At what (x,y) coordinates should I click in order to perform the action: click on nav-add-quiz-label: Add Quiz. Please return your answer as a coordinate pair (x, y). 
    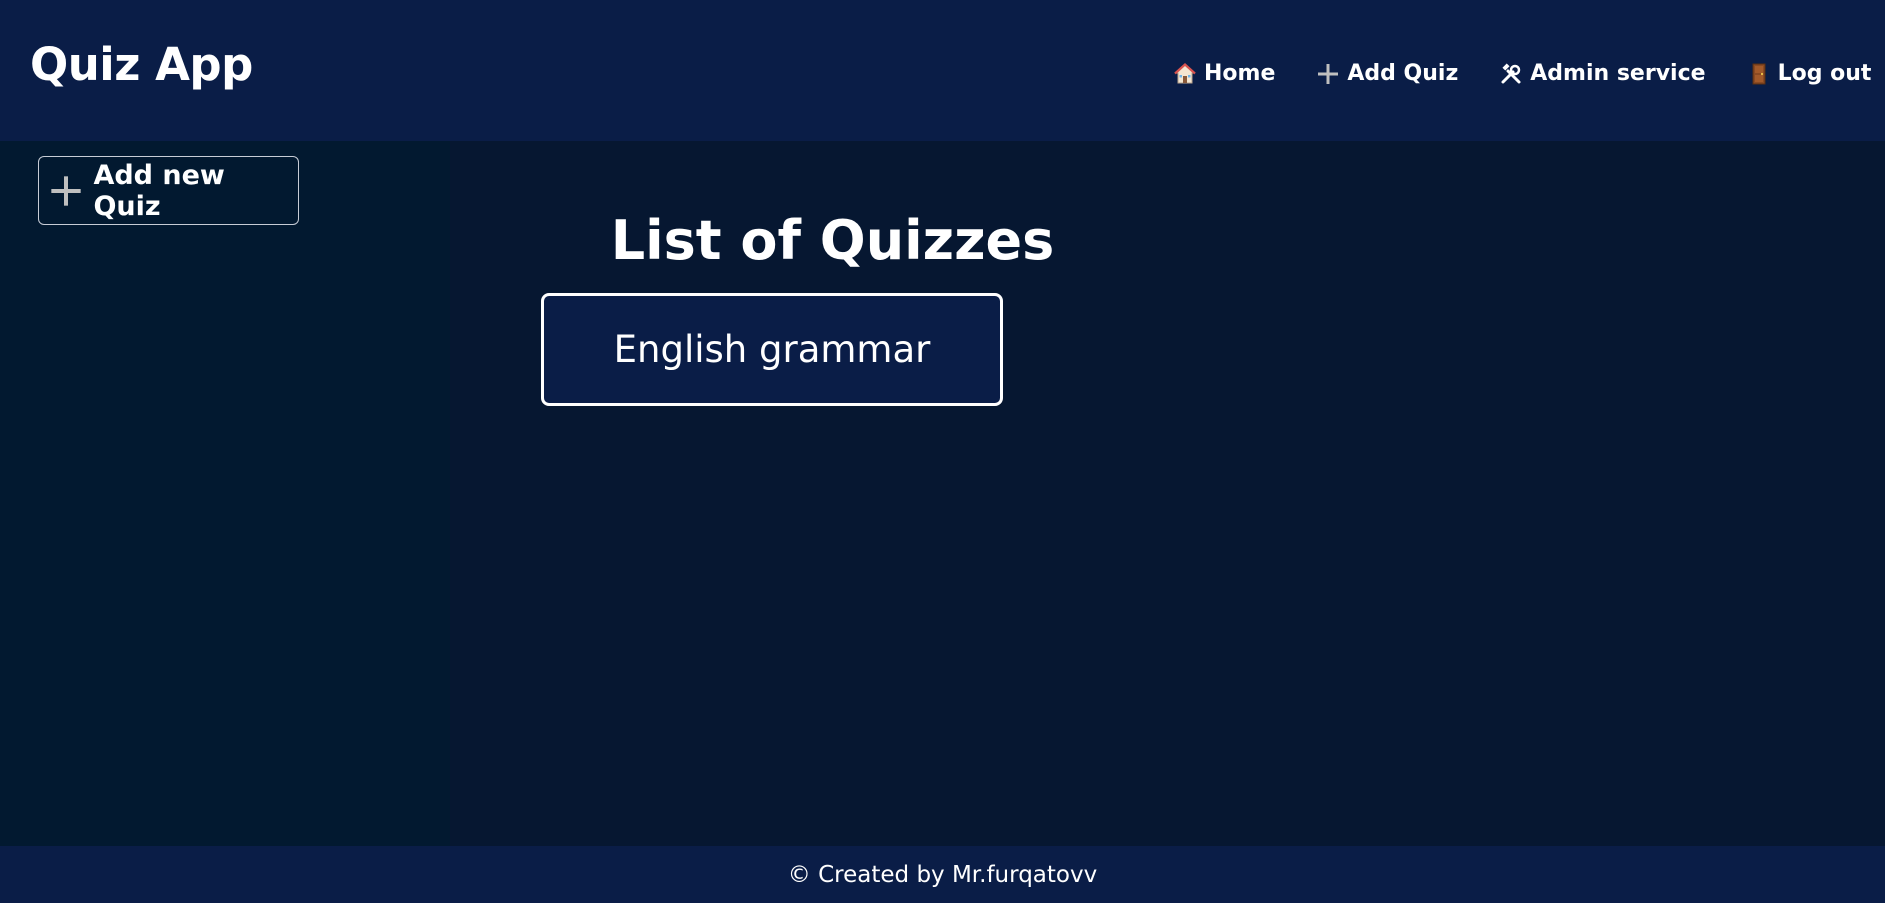
    Looking at the image, I should click on (1403, 73).